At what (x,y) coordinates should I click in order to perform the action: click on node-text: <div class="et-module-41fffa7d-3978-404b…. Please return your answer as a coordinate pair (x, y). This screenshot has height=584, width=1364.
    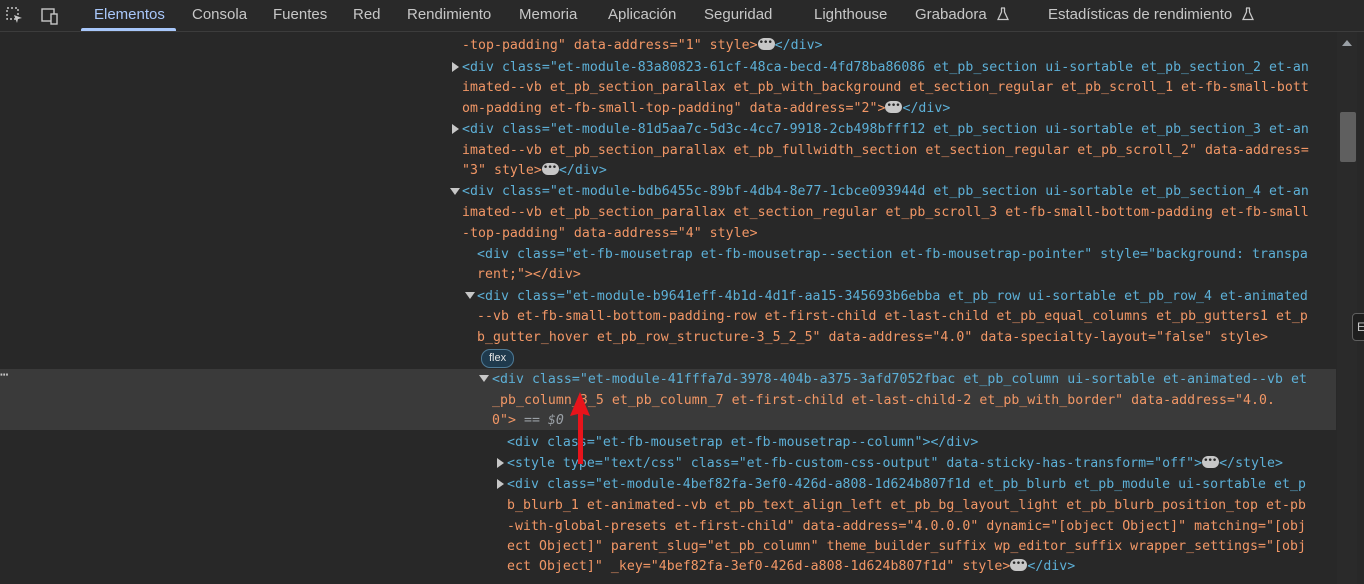
    Looking at the image, I should click on (899, 379).